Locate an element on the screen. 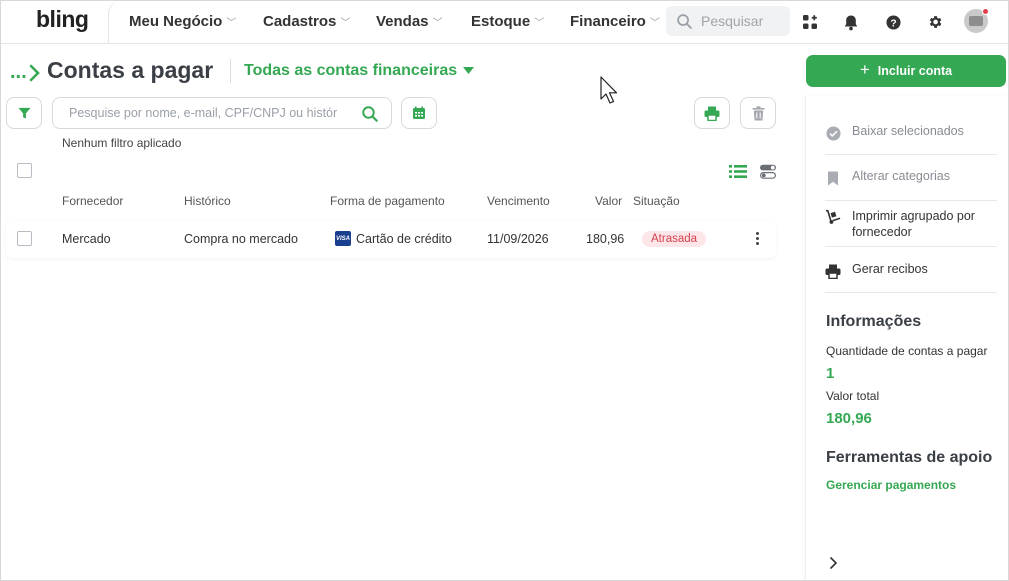 Image resolution: width=1009 pixels, height=581 pixels. column-header-vencimento: Vencimento is located at coordinates (518, 201).